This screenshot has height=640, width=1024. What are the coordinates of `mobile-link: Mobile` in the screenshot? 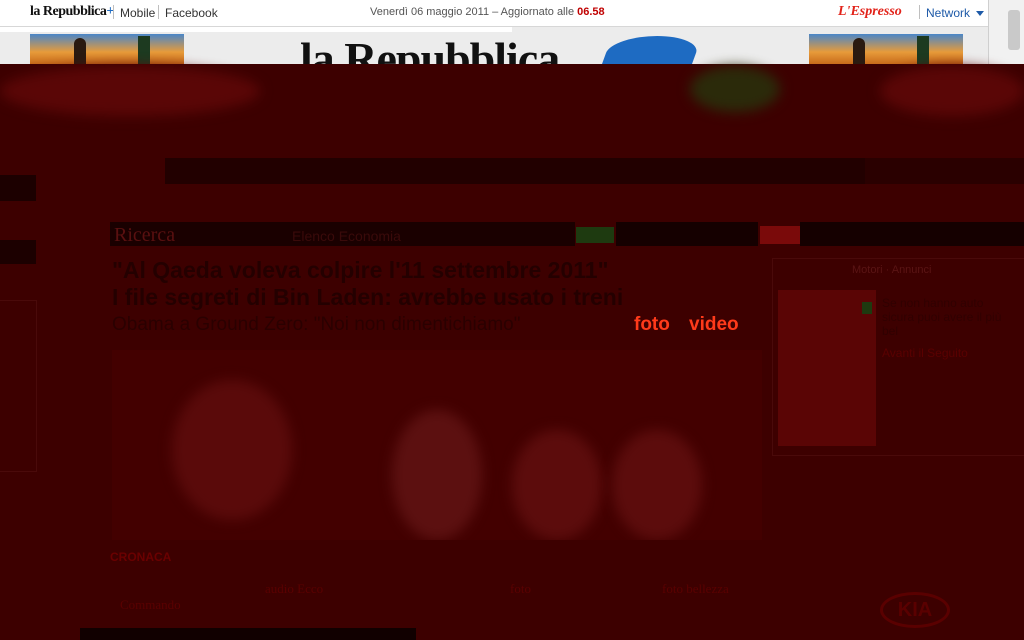 It's located at (137, 13).